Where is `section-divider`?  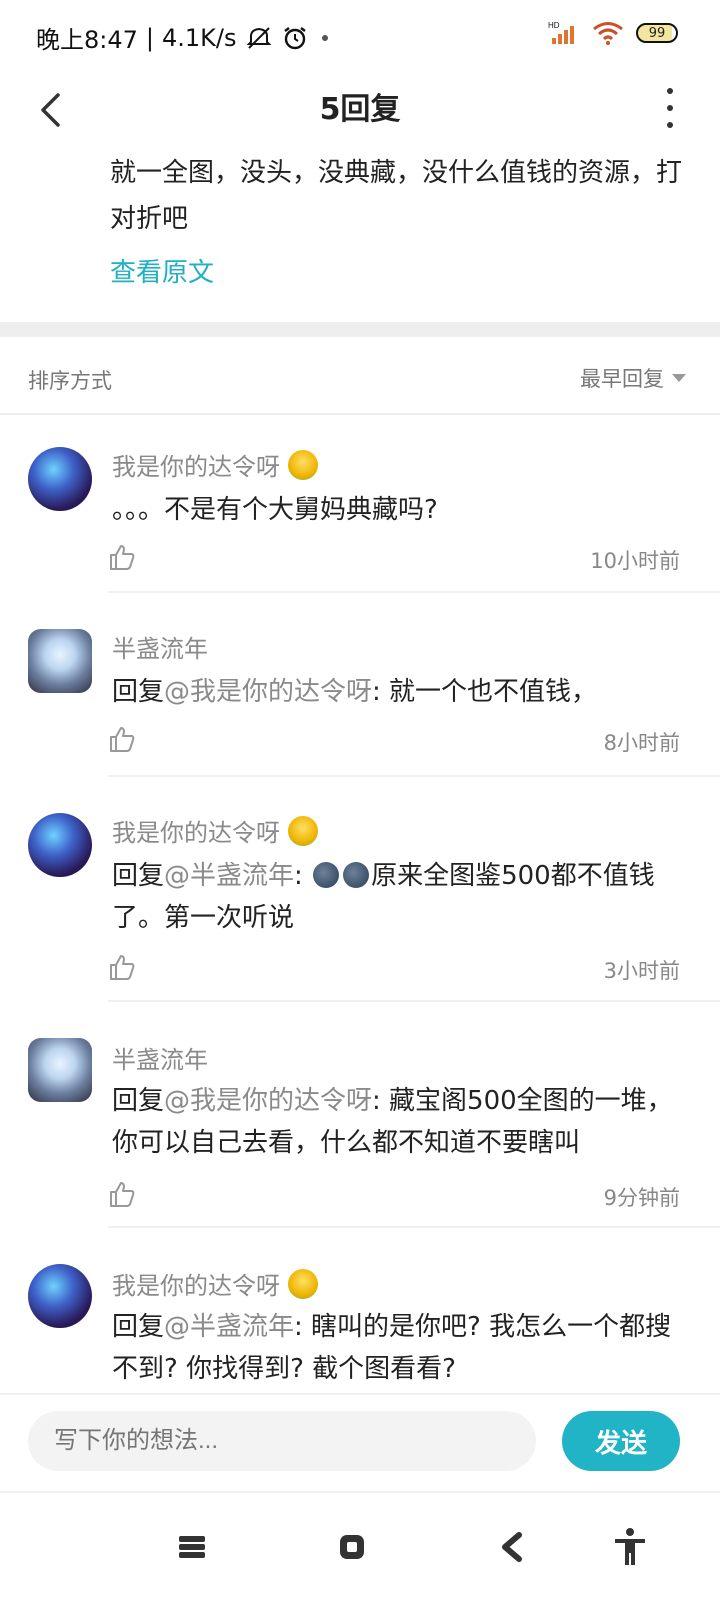
section-divider is located at coordinates (360, 329).